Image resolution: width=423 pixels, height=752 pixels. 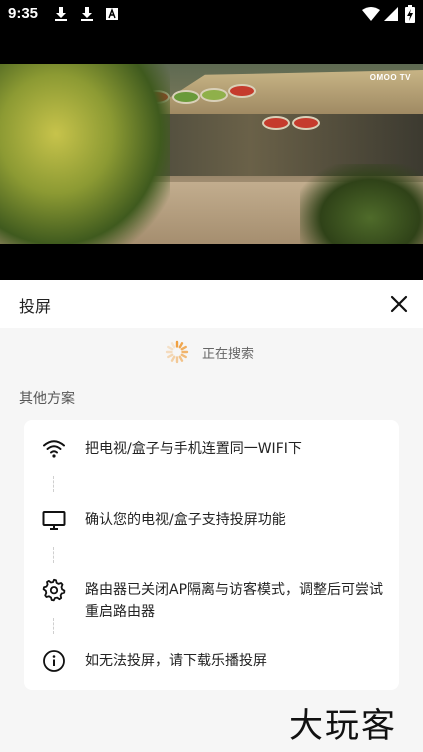 What do you see at coordinates (211, 15) in the screenshot?
I see `status-bar: 9:35` at bounding box center [211, 15].